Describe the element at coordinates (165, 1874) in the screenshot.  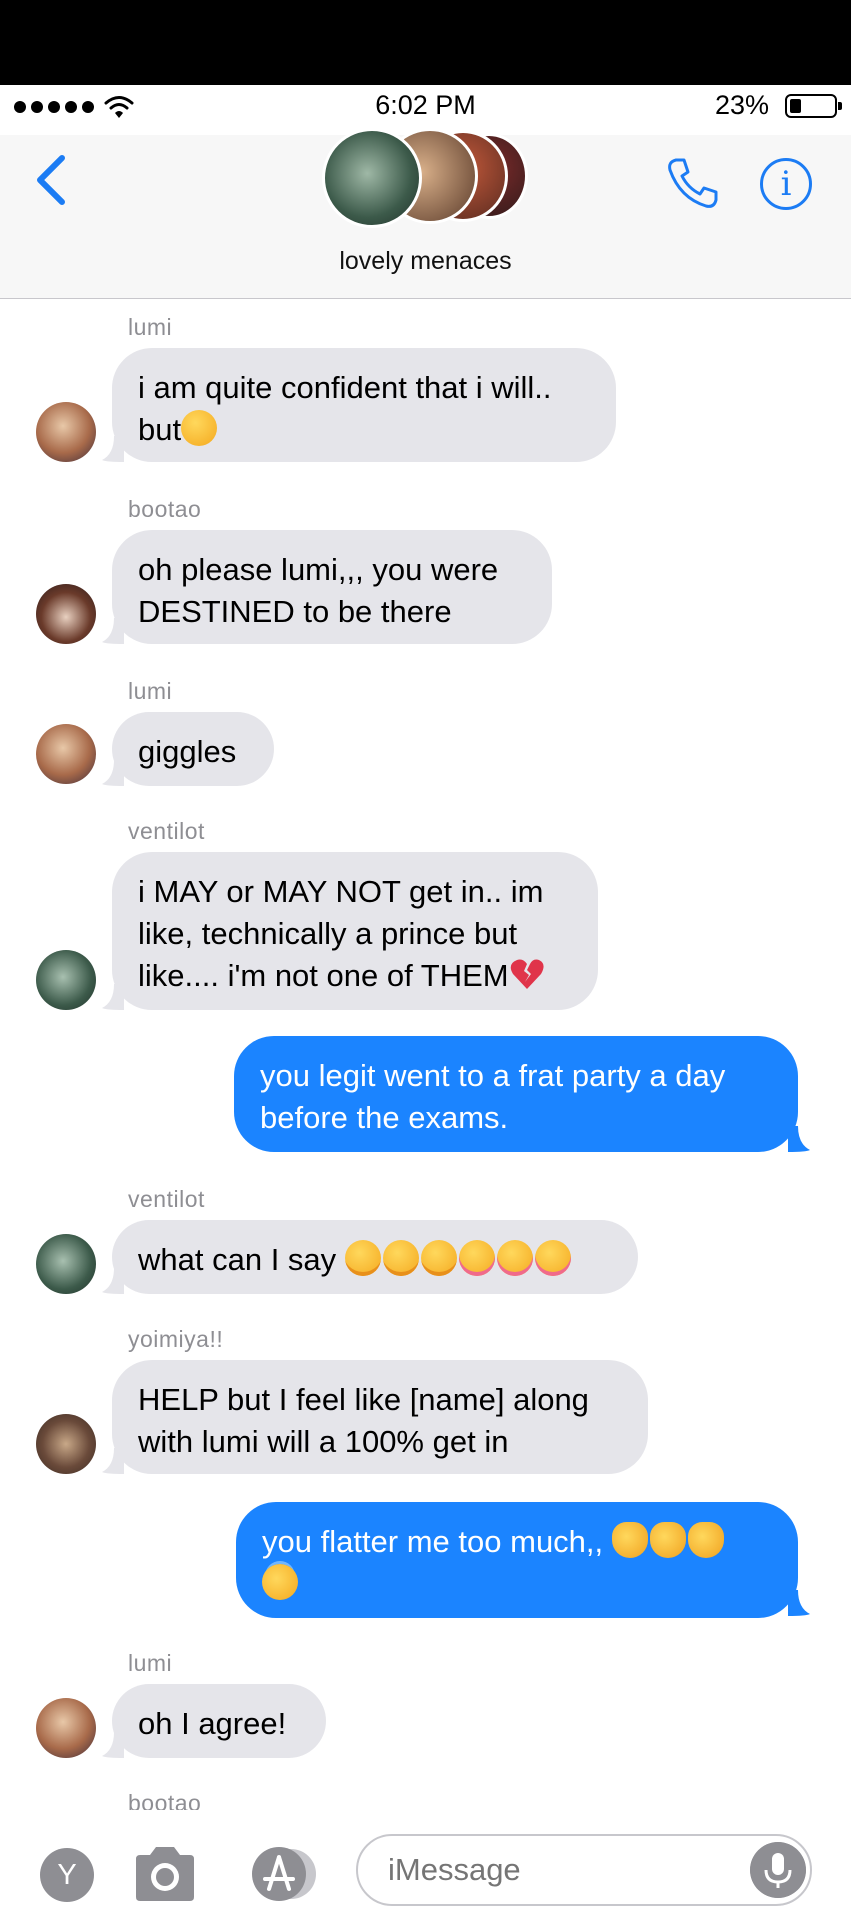
I see `camera-icon` at that location.